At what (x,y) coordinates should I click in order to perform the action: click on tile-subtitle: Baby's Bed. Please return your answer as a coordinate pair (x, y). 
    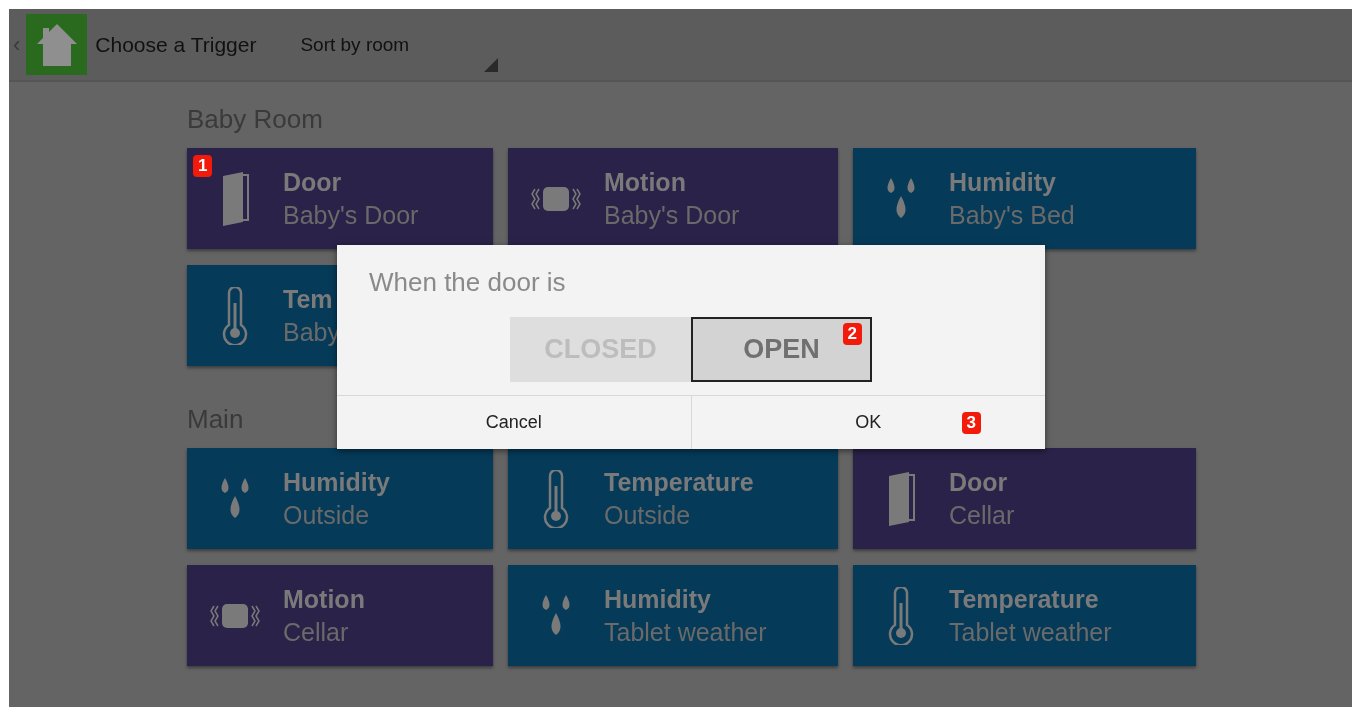
    Looking at the image, I should click on (1012, 215).